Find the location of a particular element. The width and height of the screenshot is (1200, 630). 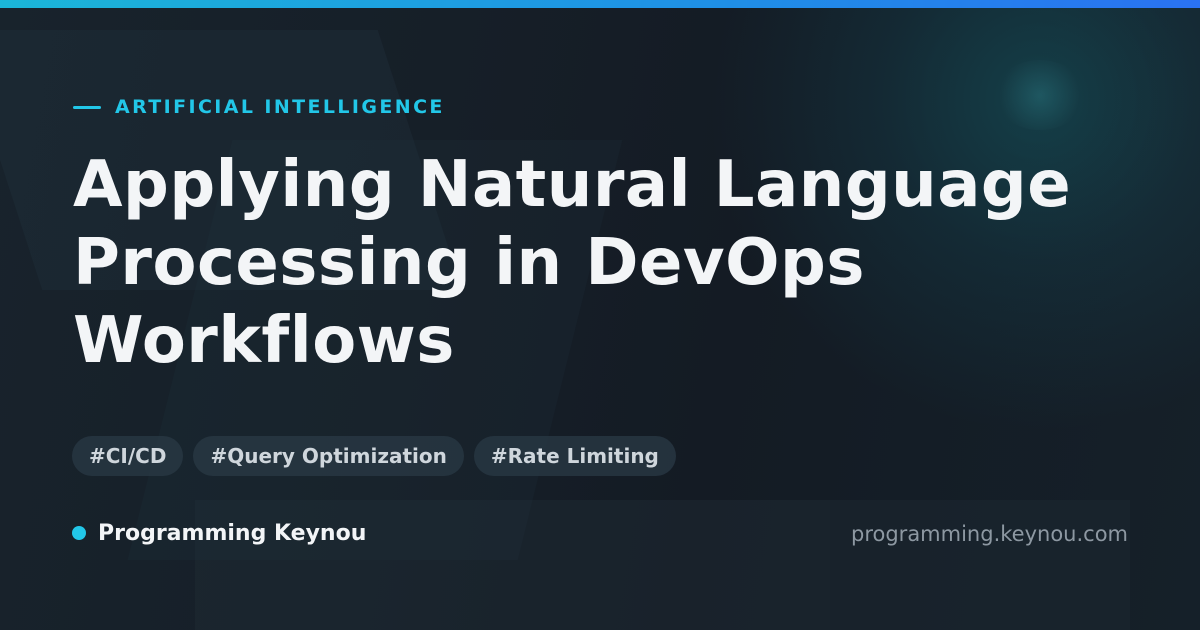

brand: Programming Keynou is located at coordinates (219, 533).